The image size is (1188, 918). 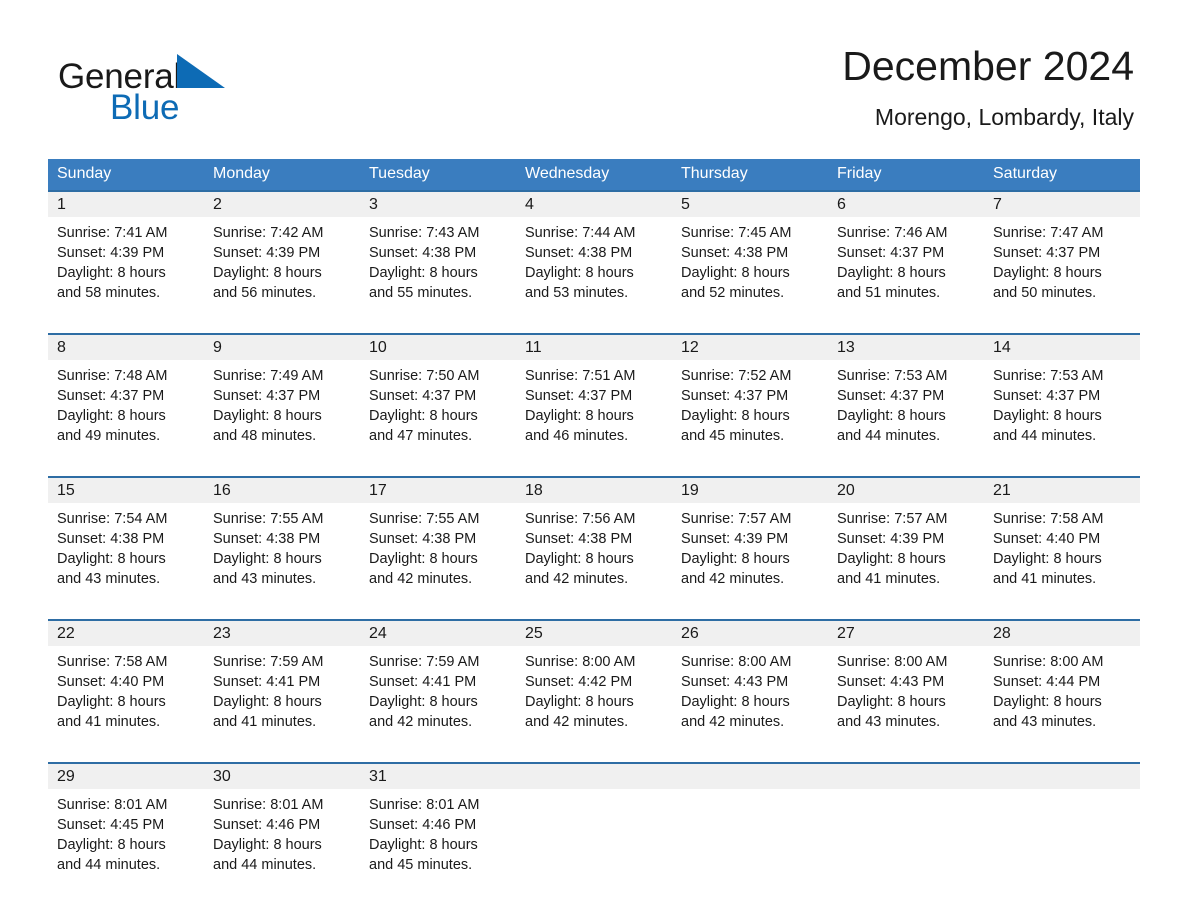 What do you see at coordinates (282, 490) in the screenshot?
I see `day-number: 16` at bounding box center [282, 490].